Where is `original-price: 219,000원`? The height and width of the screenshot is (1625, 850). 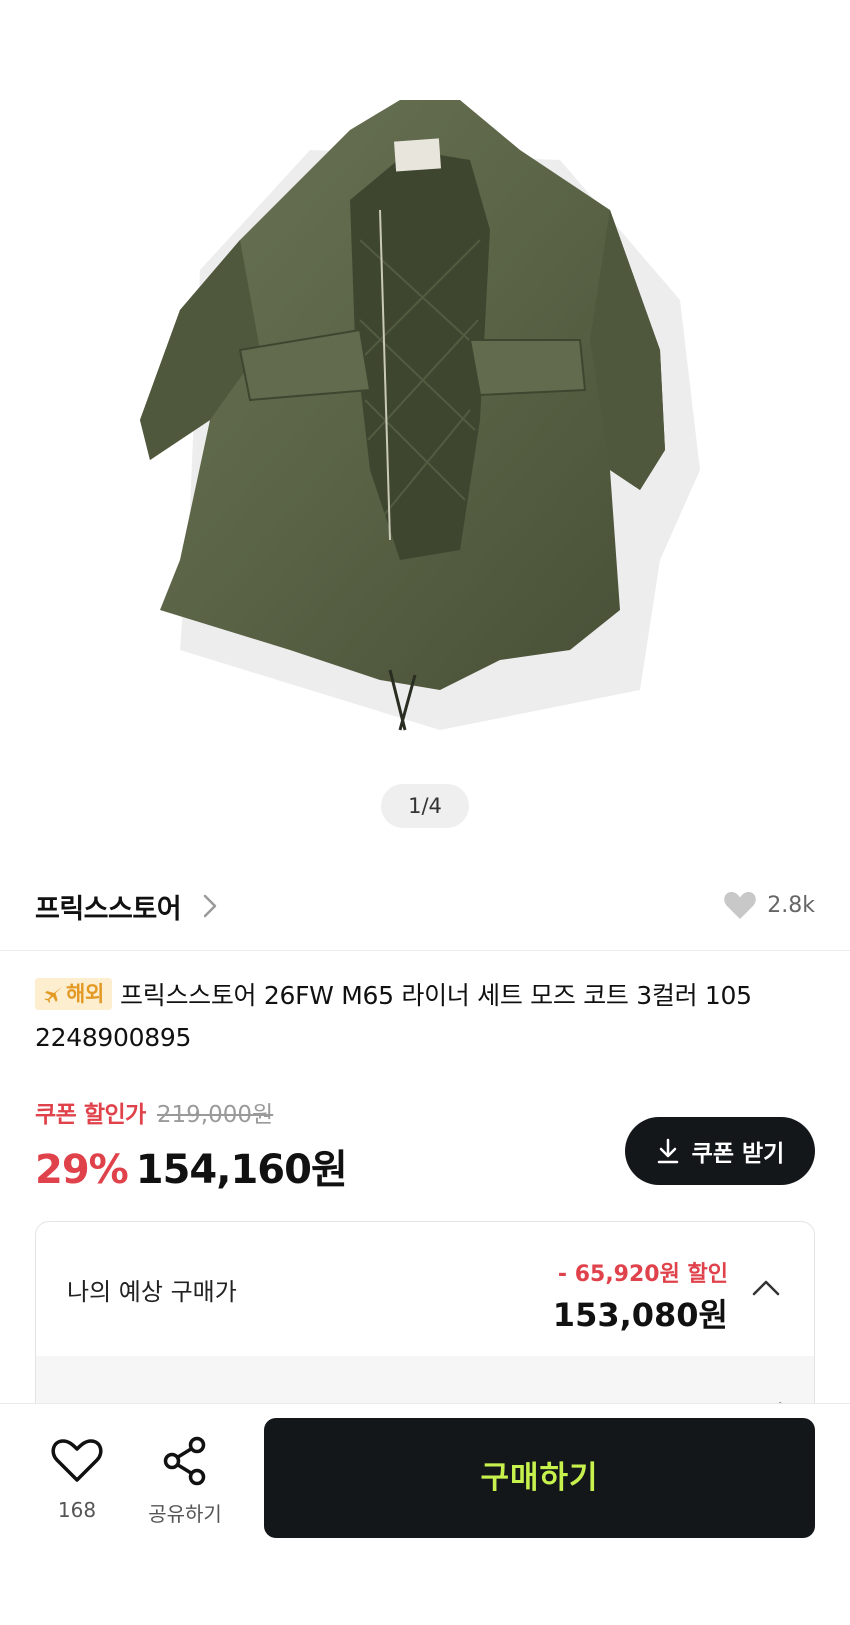
original-price: 219,000원 is located at coordinates (215, 1115).